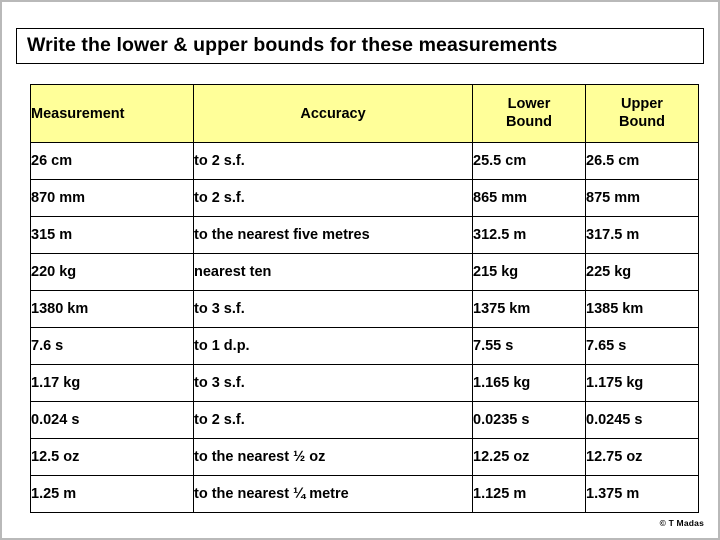 The height and width of the screenshot is (540, 720). What do you see at coordinates (112, 309) in the screenshot?
I see `cell-measurement: 1380 km` at bounding box center [112, 309].